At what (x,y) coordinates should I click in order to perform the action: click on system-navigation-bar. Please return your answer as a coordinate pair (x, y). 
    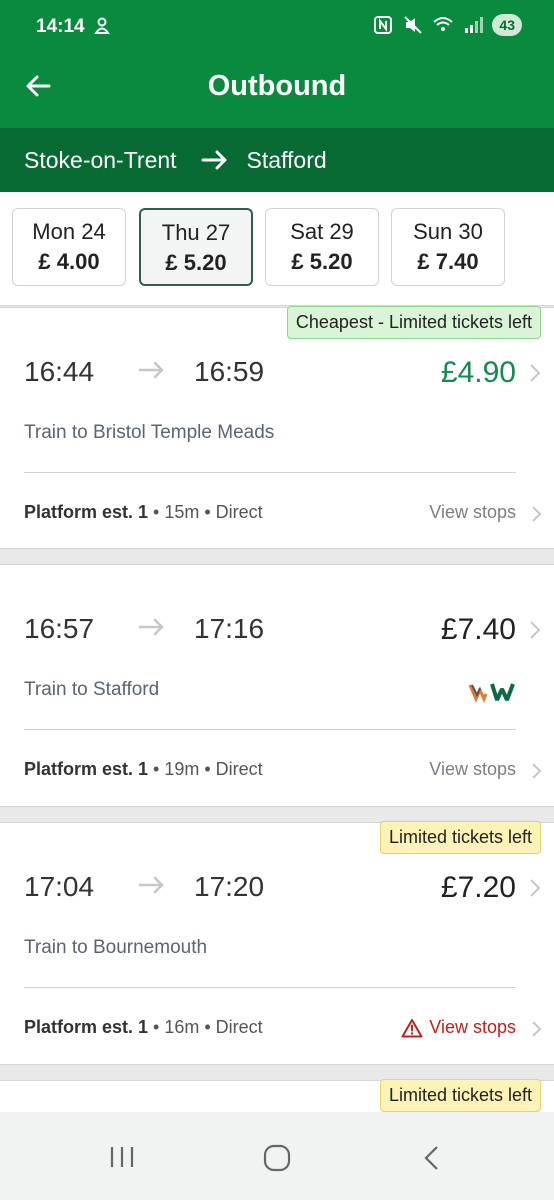
    Looking at the image, I should click on (277, 1156).